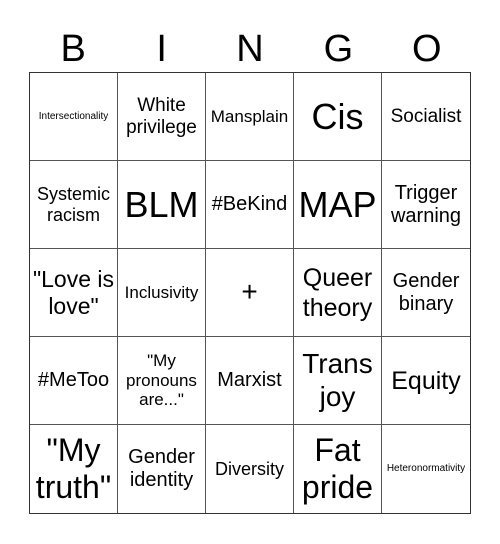 The height and width of the screenshot is (544, 500). Describe the element at coordinates (250, 381) in the screenshot. I see `bingo-cell: Marxist` at that location.